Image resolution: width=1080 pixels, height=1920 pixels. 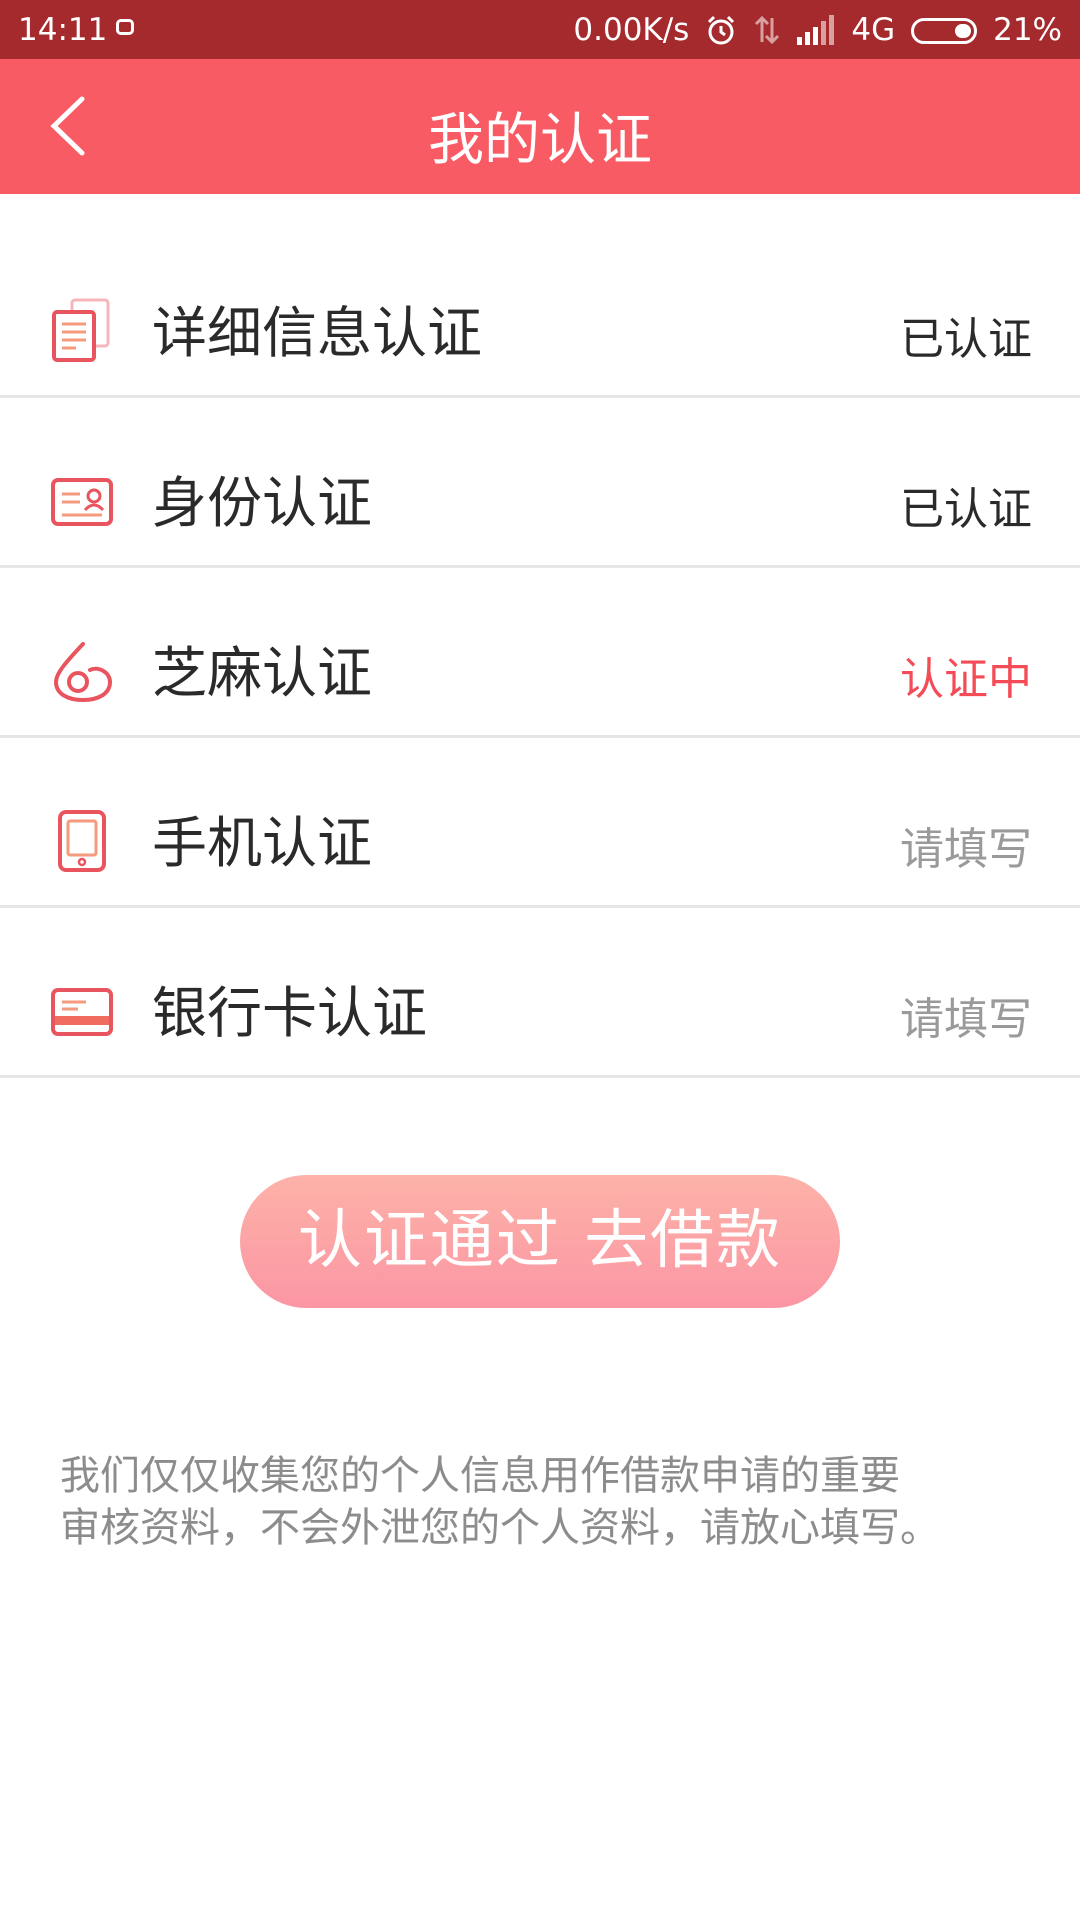 What do you see at coordinates (262, 843) in the screenshot?
I see `item-label: 手机认证` at bounding box center [262, 843].